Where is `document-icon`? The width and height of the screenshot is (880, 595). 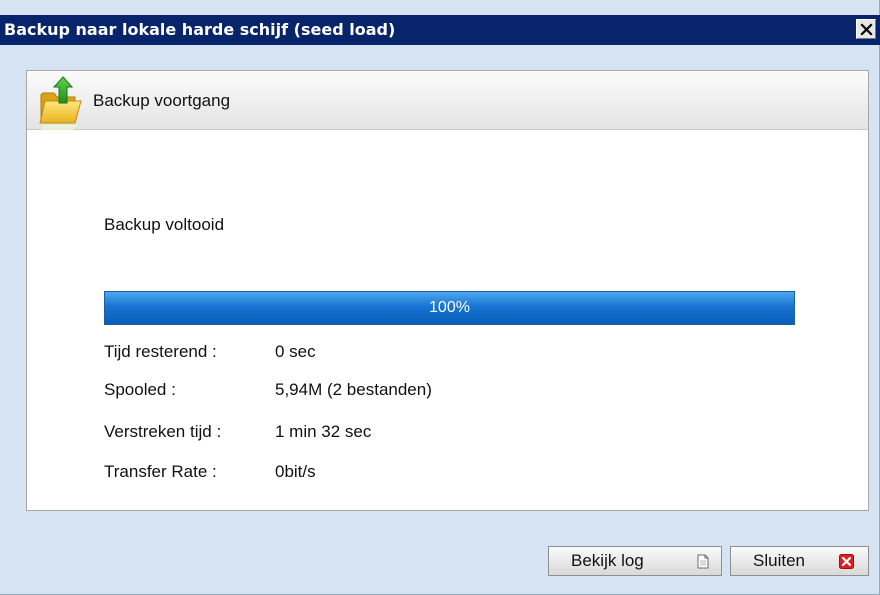
document-icon is located at coordinates (703, 561).